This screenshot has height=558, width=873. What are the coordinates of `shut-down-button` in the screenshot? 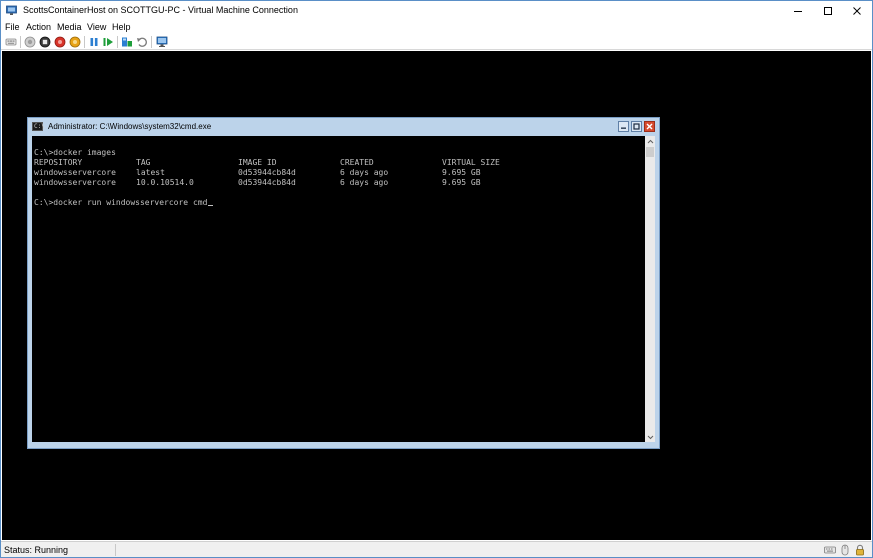 It's located at (60, 42).